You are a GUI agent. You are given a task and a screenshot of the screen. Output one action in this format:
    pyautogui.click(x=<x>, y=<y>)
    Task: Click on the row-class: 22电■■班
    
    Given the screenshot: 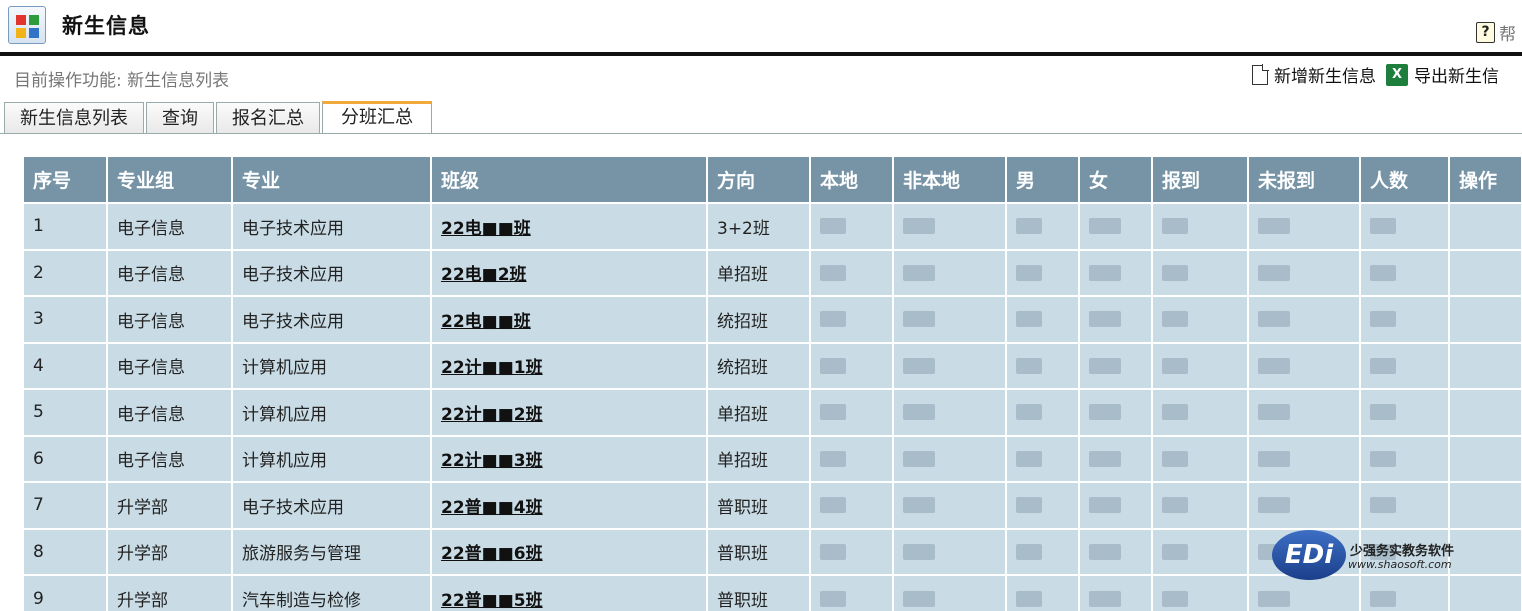 What is the action you would take?
    pyautogui.click(x=569, y=226)
    